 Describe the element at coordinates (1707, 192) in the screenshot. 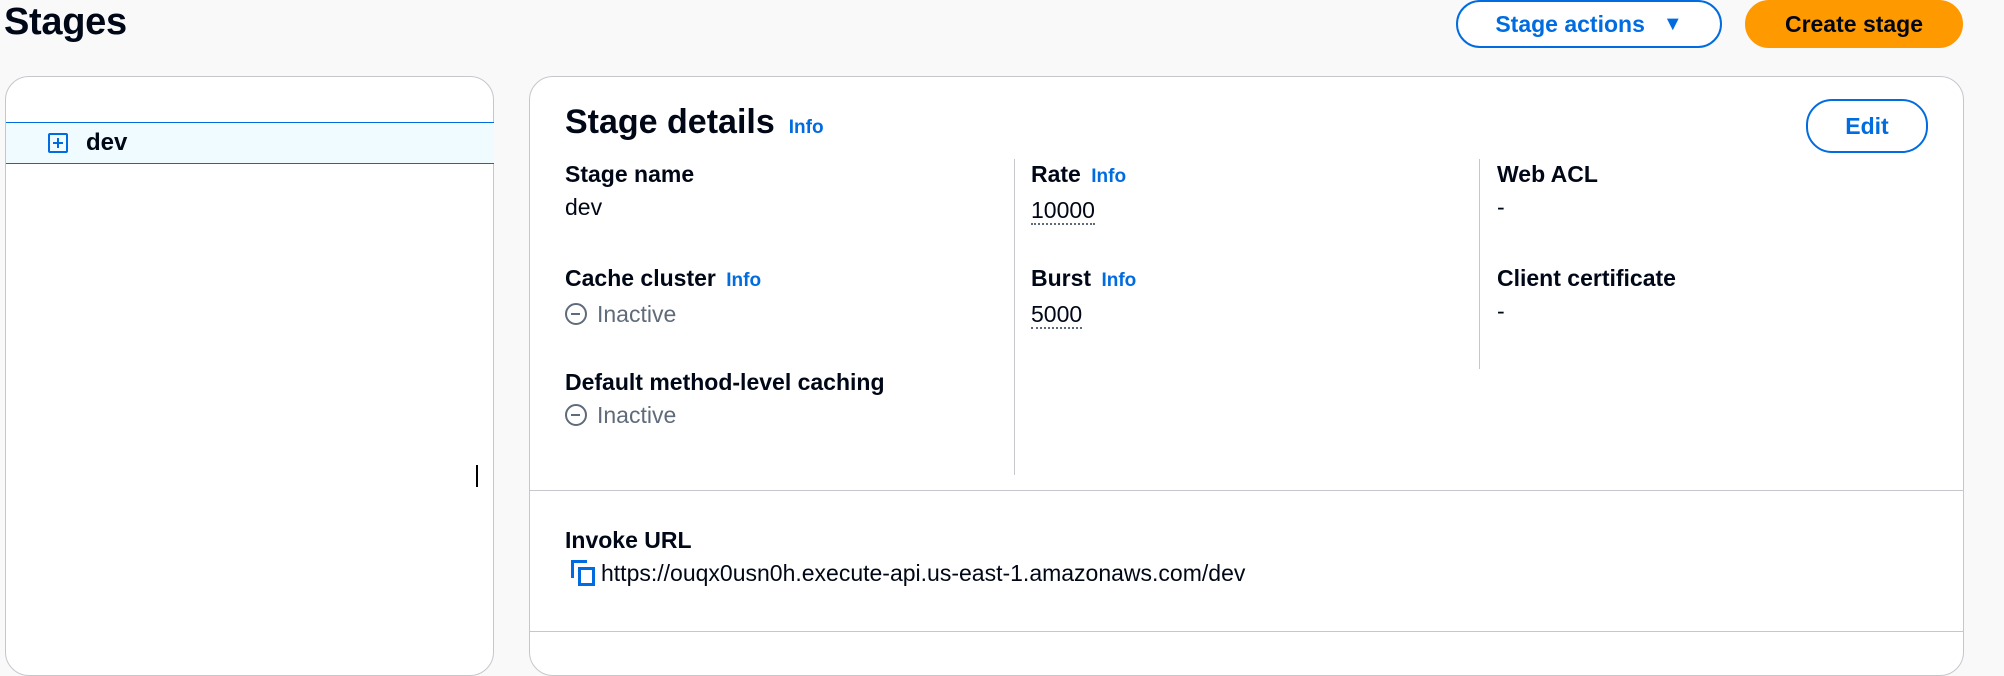

I see `web-acl-field: Web ACL -` at that location.